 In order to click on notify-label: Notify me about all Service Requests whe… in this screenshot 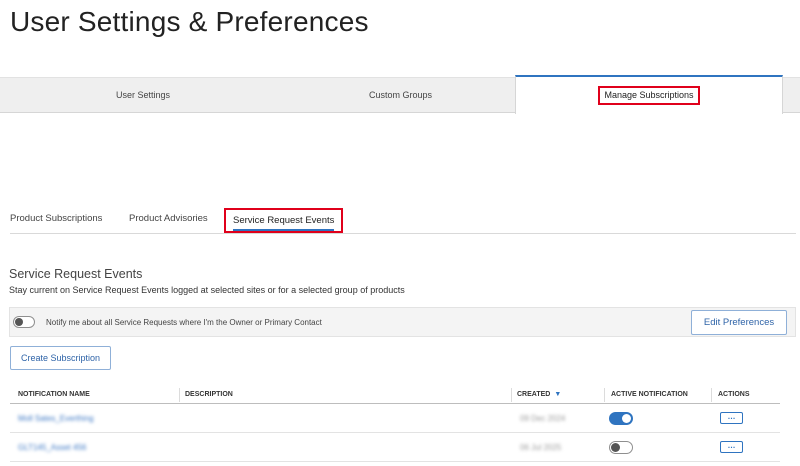, I will do `click(184, 322)`.